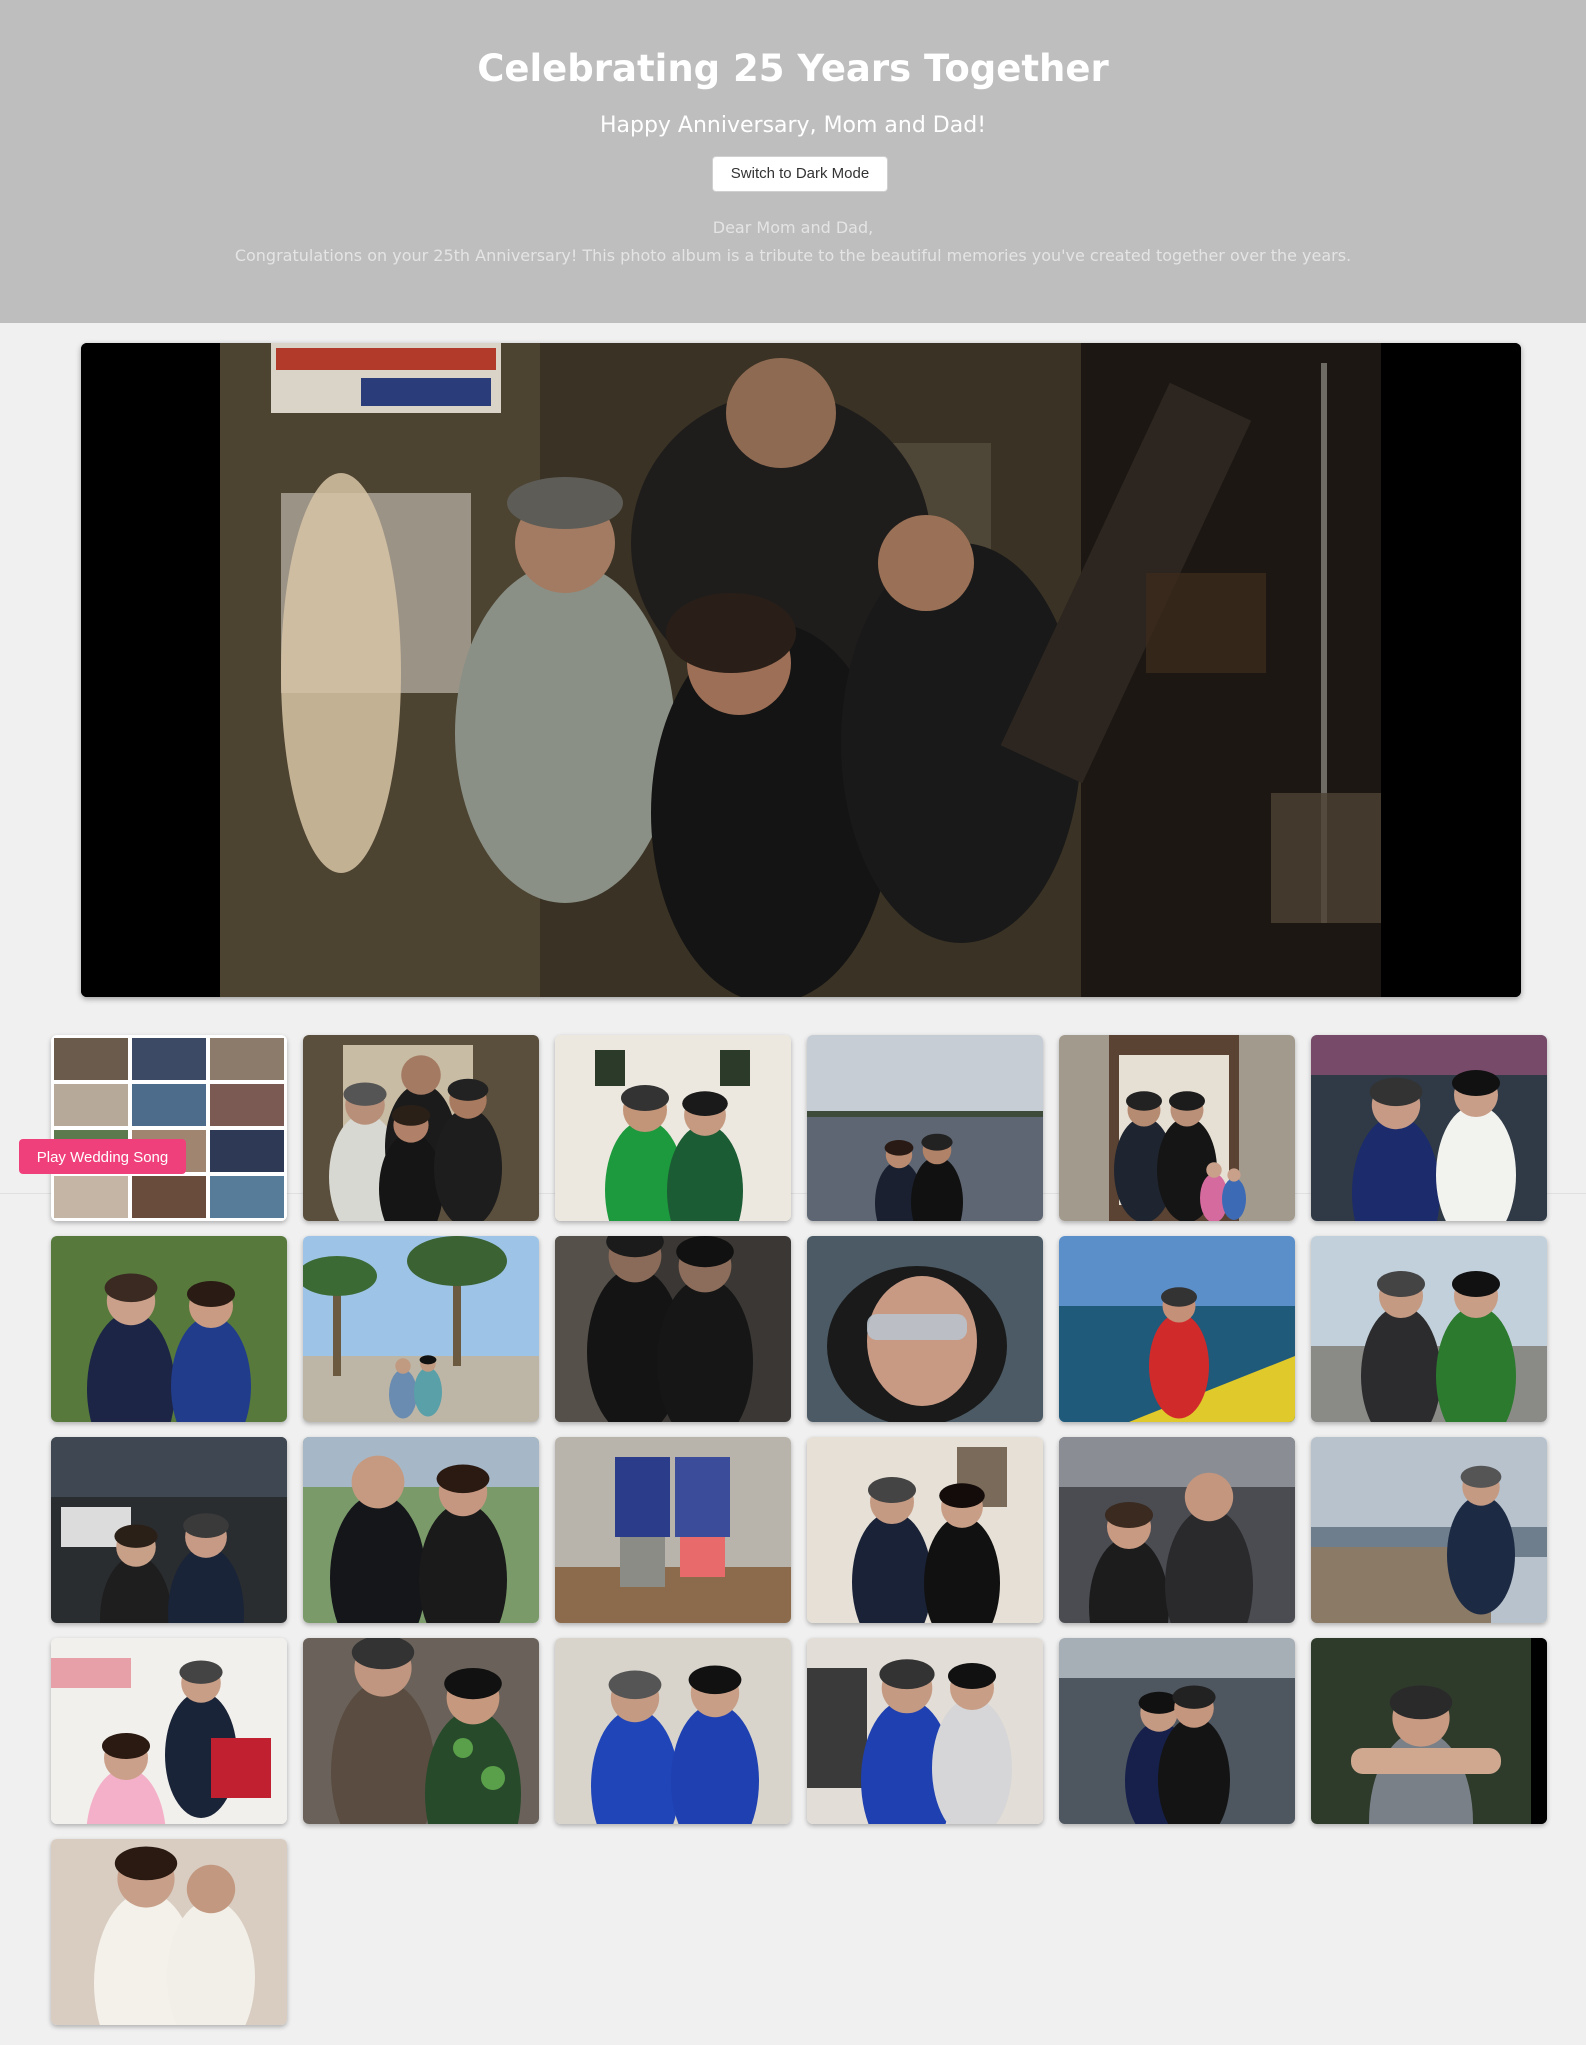 The image size is (1586, 2045). What do you see at coordinates (800, 174) in the screenshot?
I see `dark-mode-toggle-button: Switch to Dark Mode` at bounding box center [800, 174].